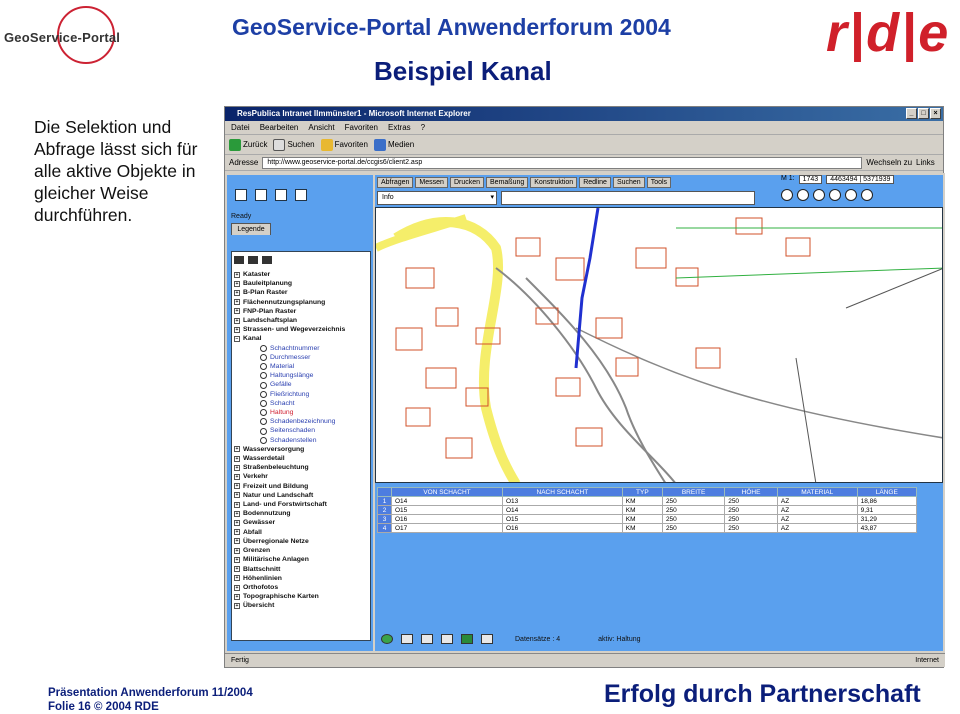 The height and width of the screenshot is (714, 960). I want to click on menu-item-datei: Datei, so click(240, 127).